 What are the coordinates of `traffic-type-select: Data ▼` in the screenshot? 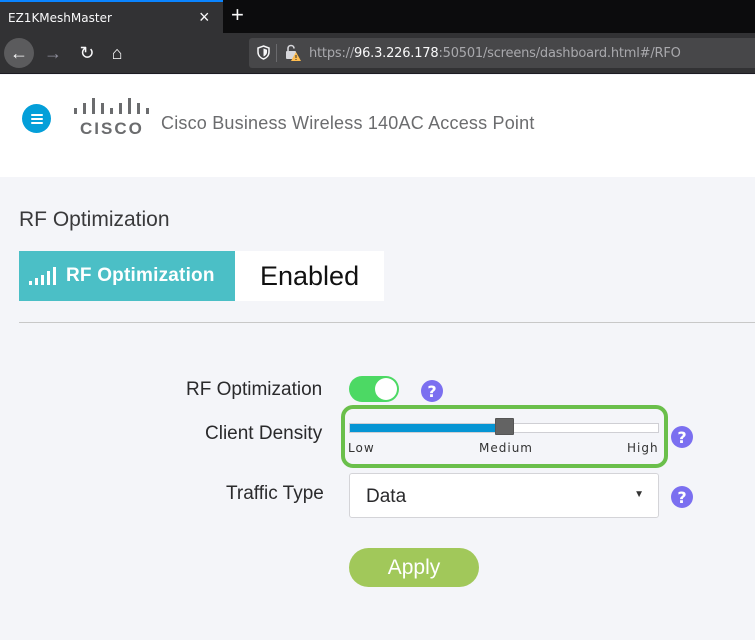 It's located at (504, 495).